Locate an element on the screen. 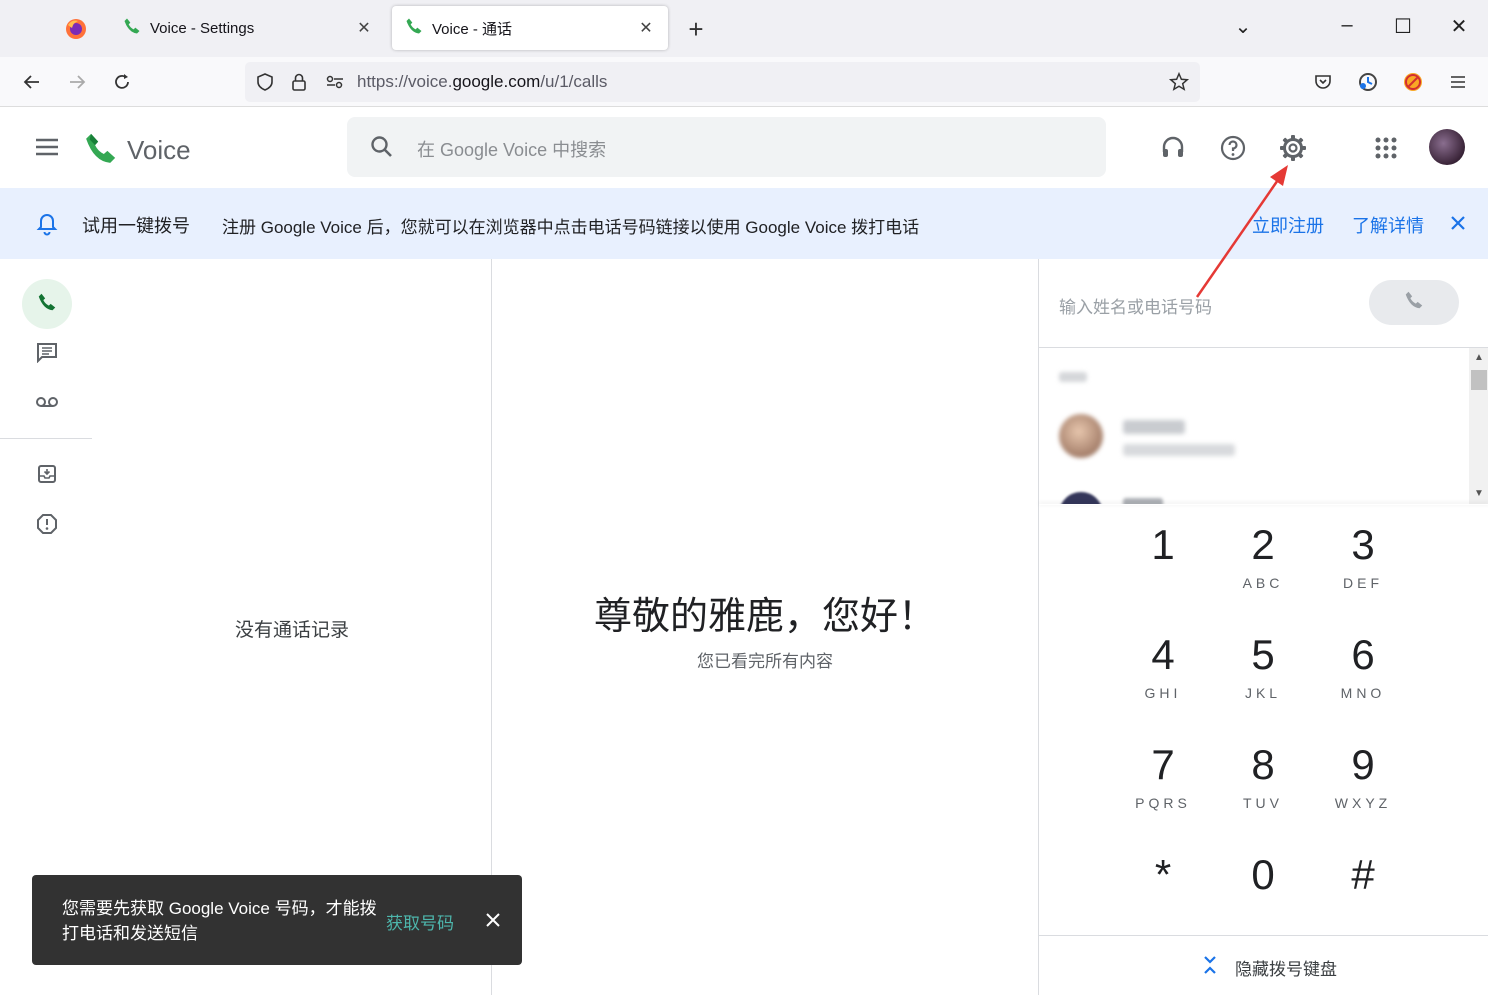 The width and height of the screenshot is (1488, 995). phone-icon is located at coordinates (1414, 302).